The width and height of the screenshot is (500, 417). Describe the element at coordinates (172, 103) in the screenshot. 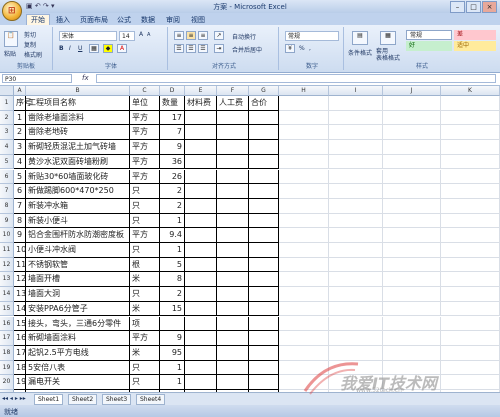

I see `header-cell: 数量` at that location.